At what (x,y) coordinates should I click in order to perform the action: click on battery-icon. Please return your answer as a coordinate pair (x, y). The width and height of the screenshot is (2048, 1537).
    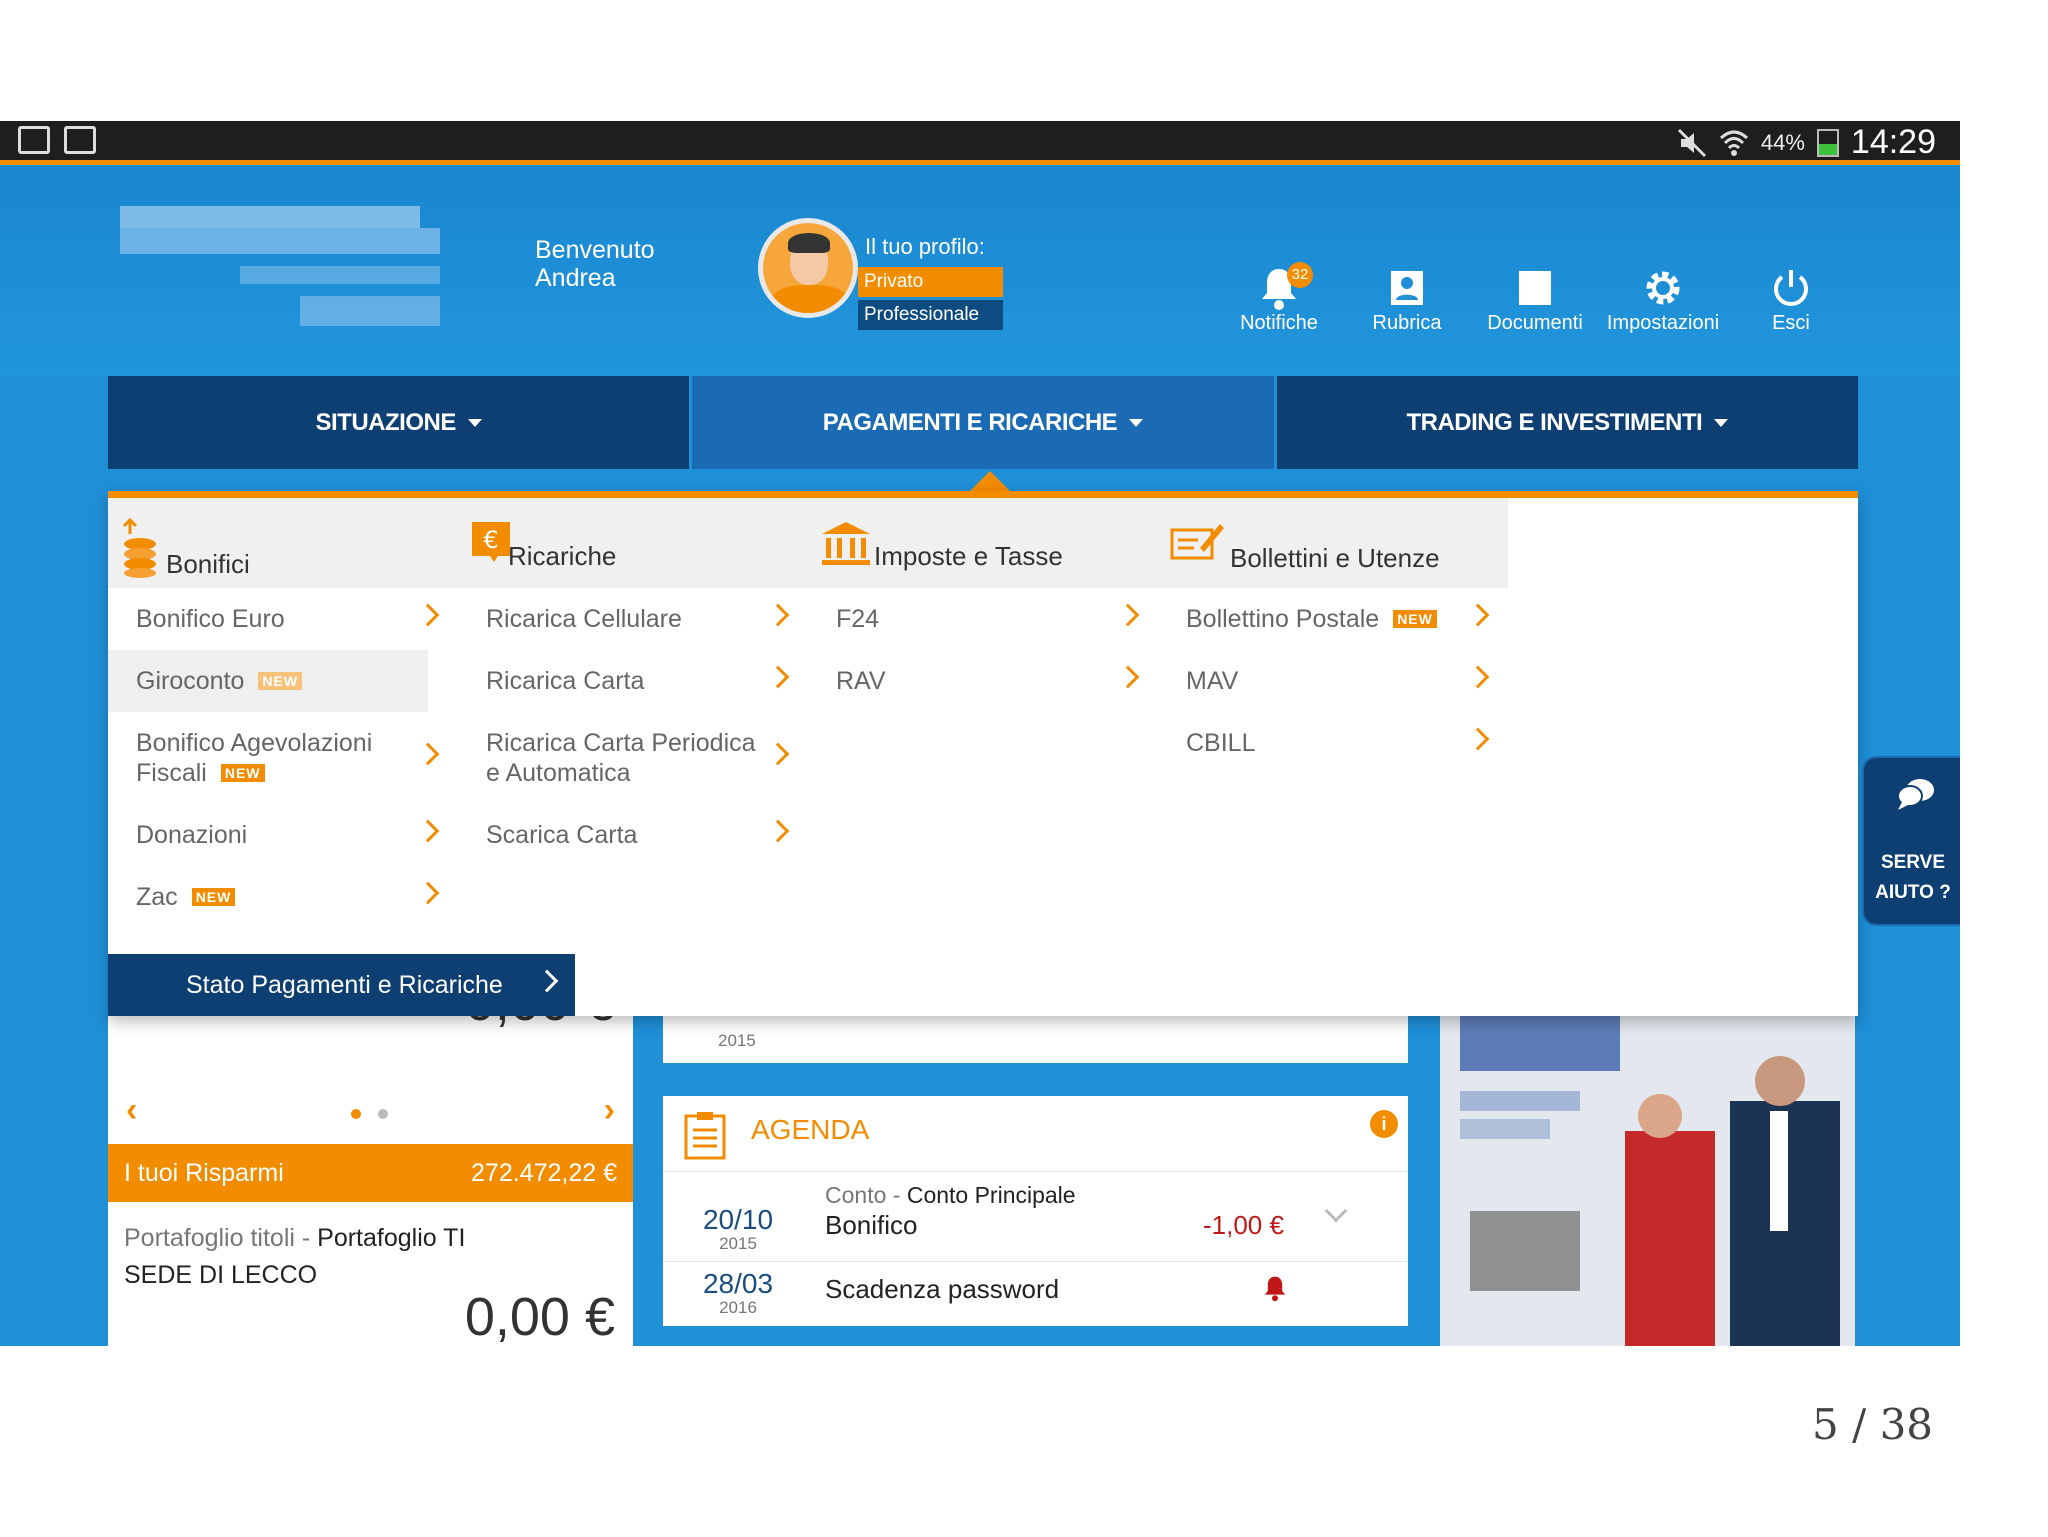
    Looking at the image, I should click on (1827, 142).